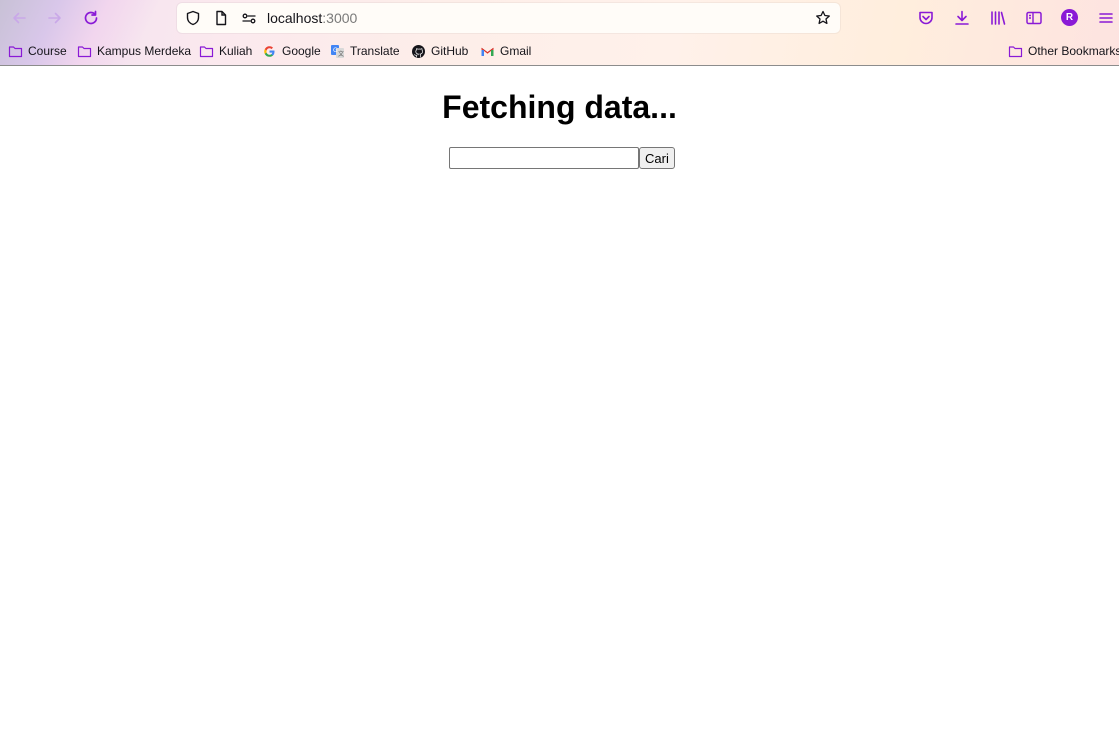 The height and width of the screenshot is (729, 1119). I want to click on bookmark-kuliah: Kuliah, so click(225, 51).